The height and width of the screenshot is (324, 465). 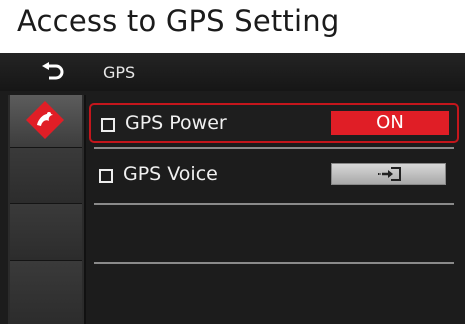 I want to click on sidebar, so click(x=47, y=209).